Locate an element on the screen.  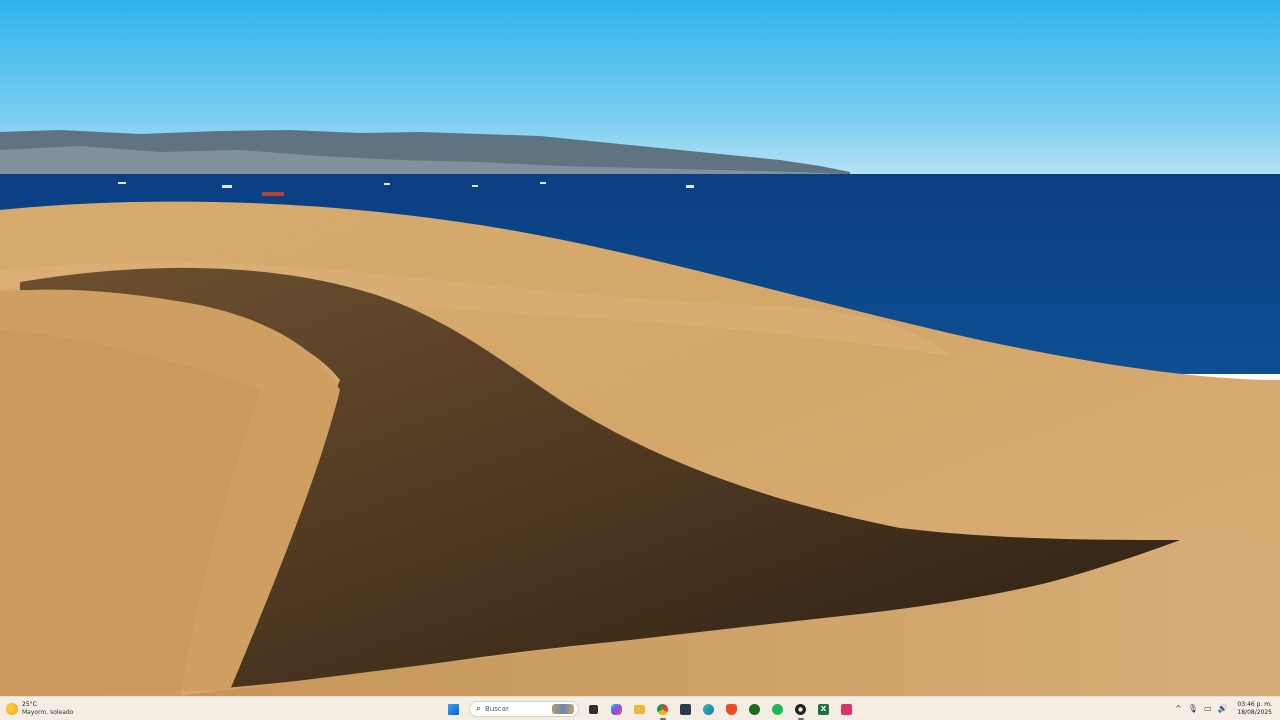
taskbar-search-box: ⌕ Buscar is located at coordinates (524, 709).